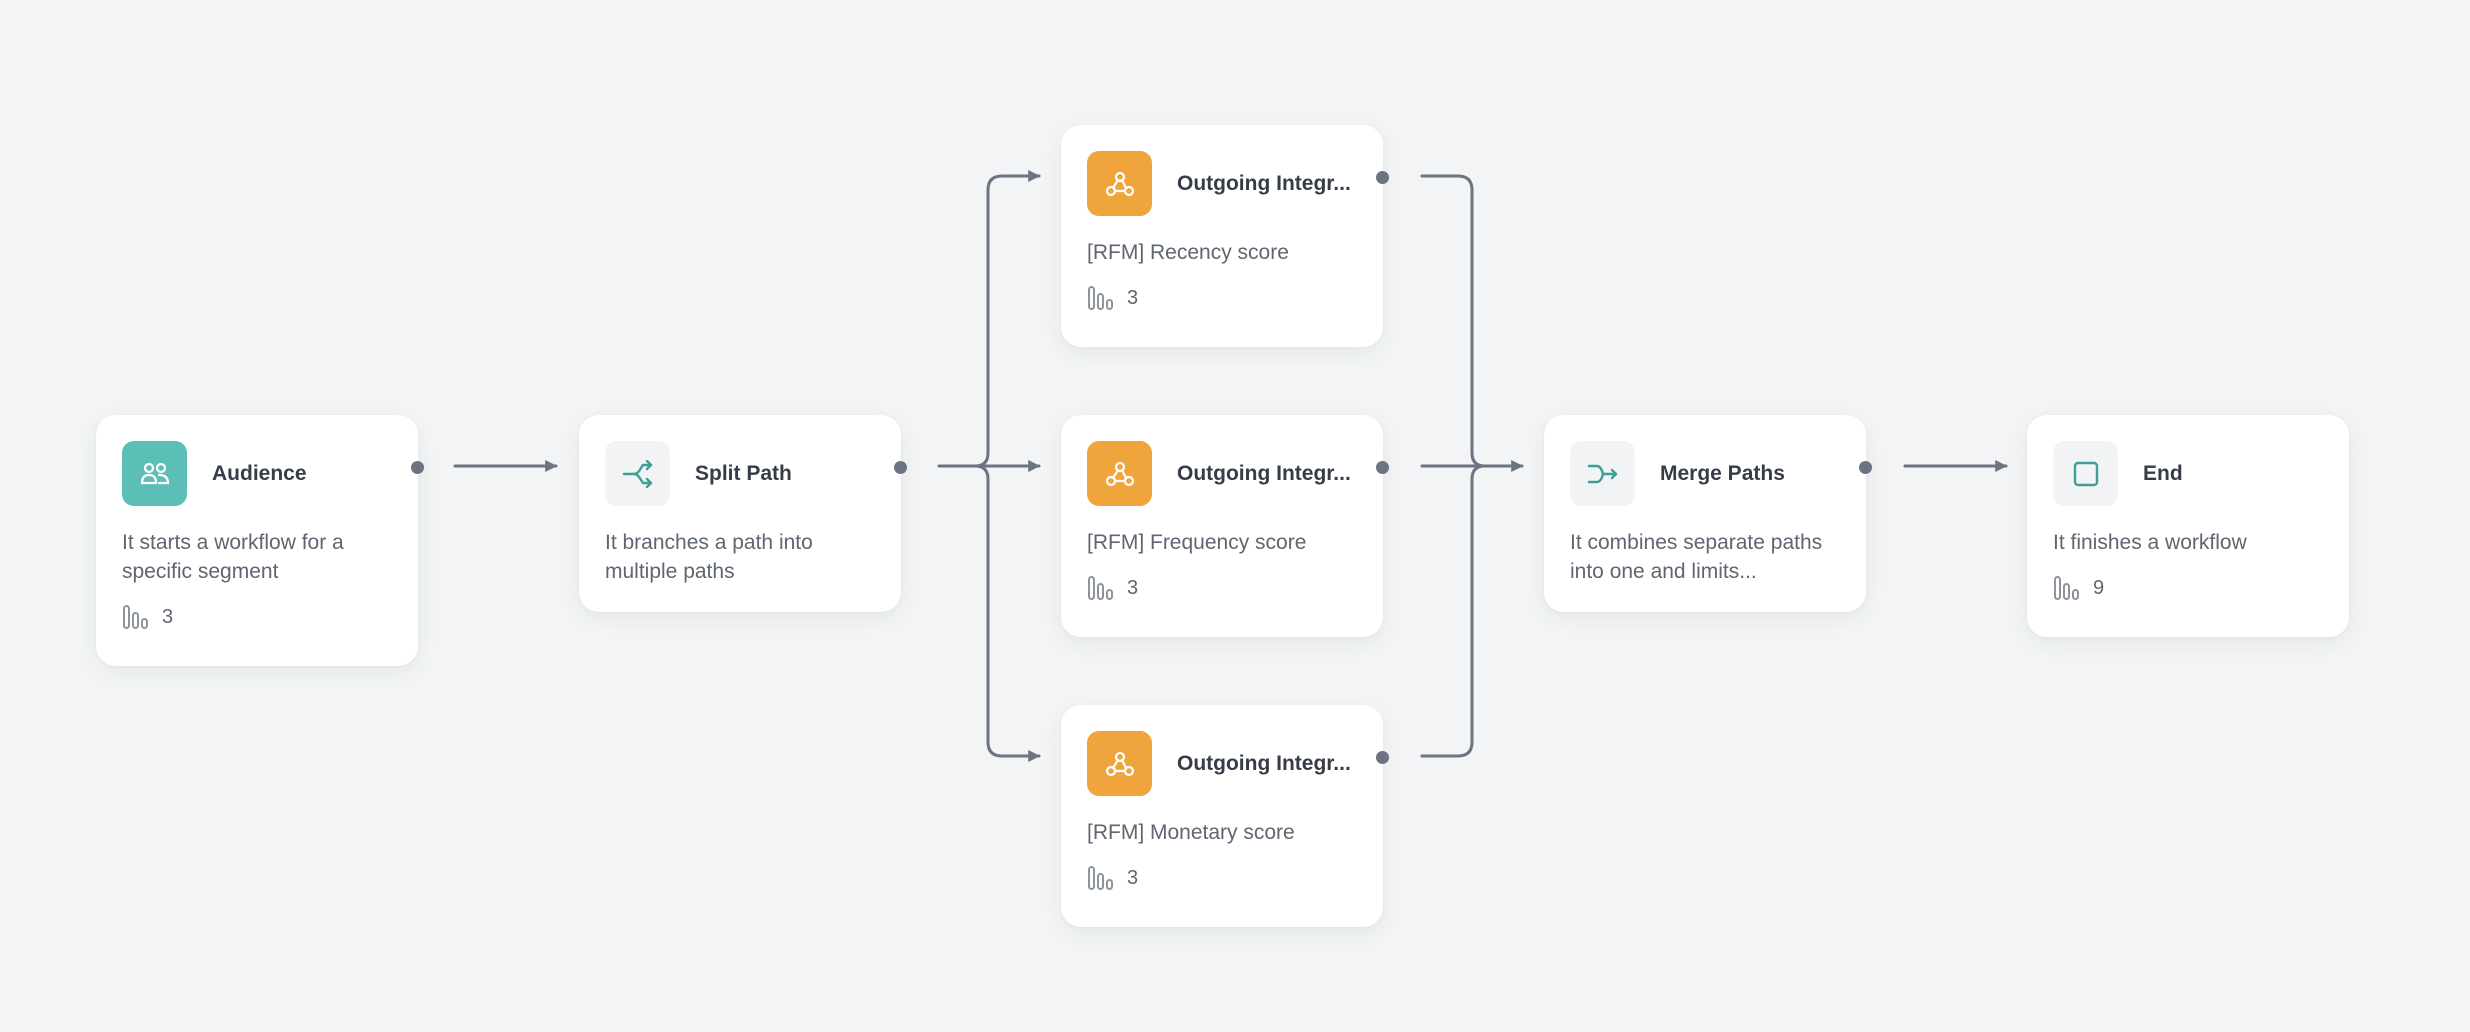 The height and width of the screenshot is (1032, 2470). I want to click on split-path-icon, so click(637, 473).